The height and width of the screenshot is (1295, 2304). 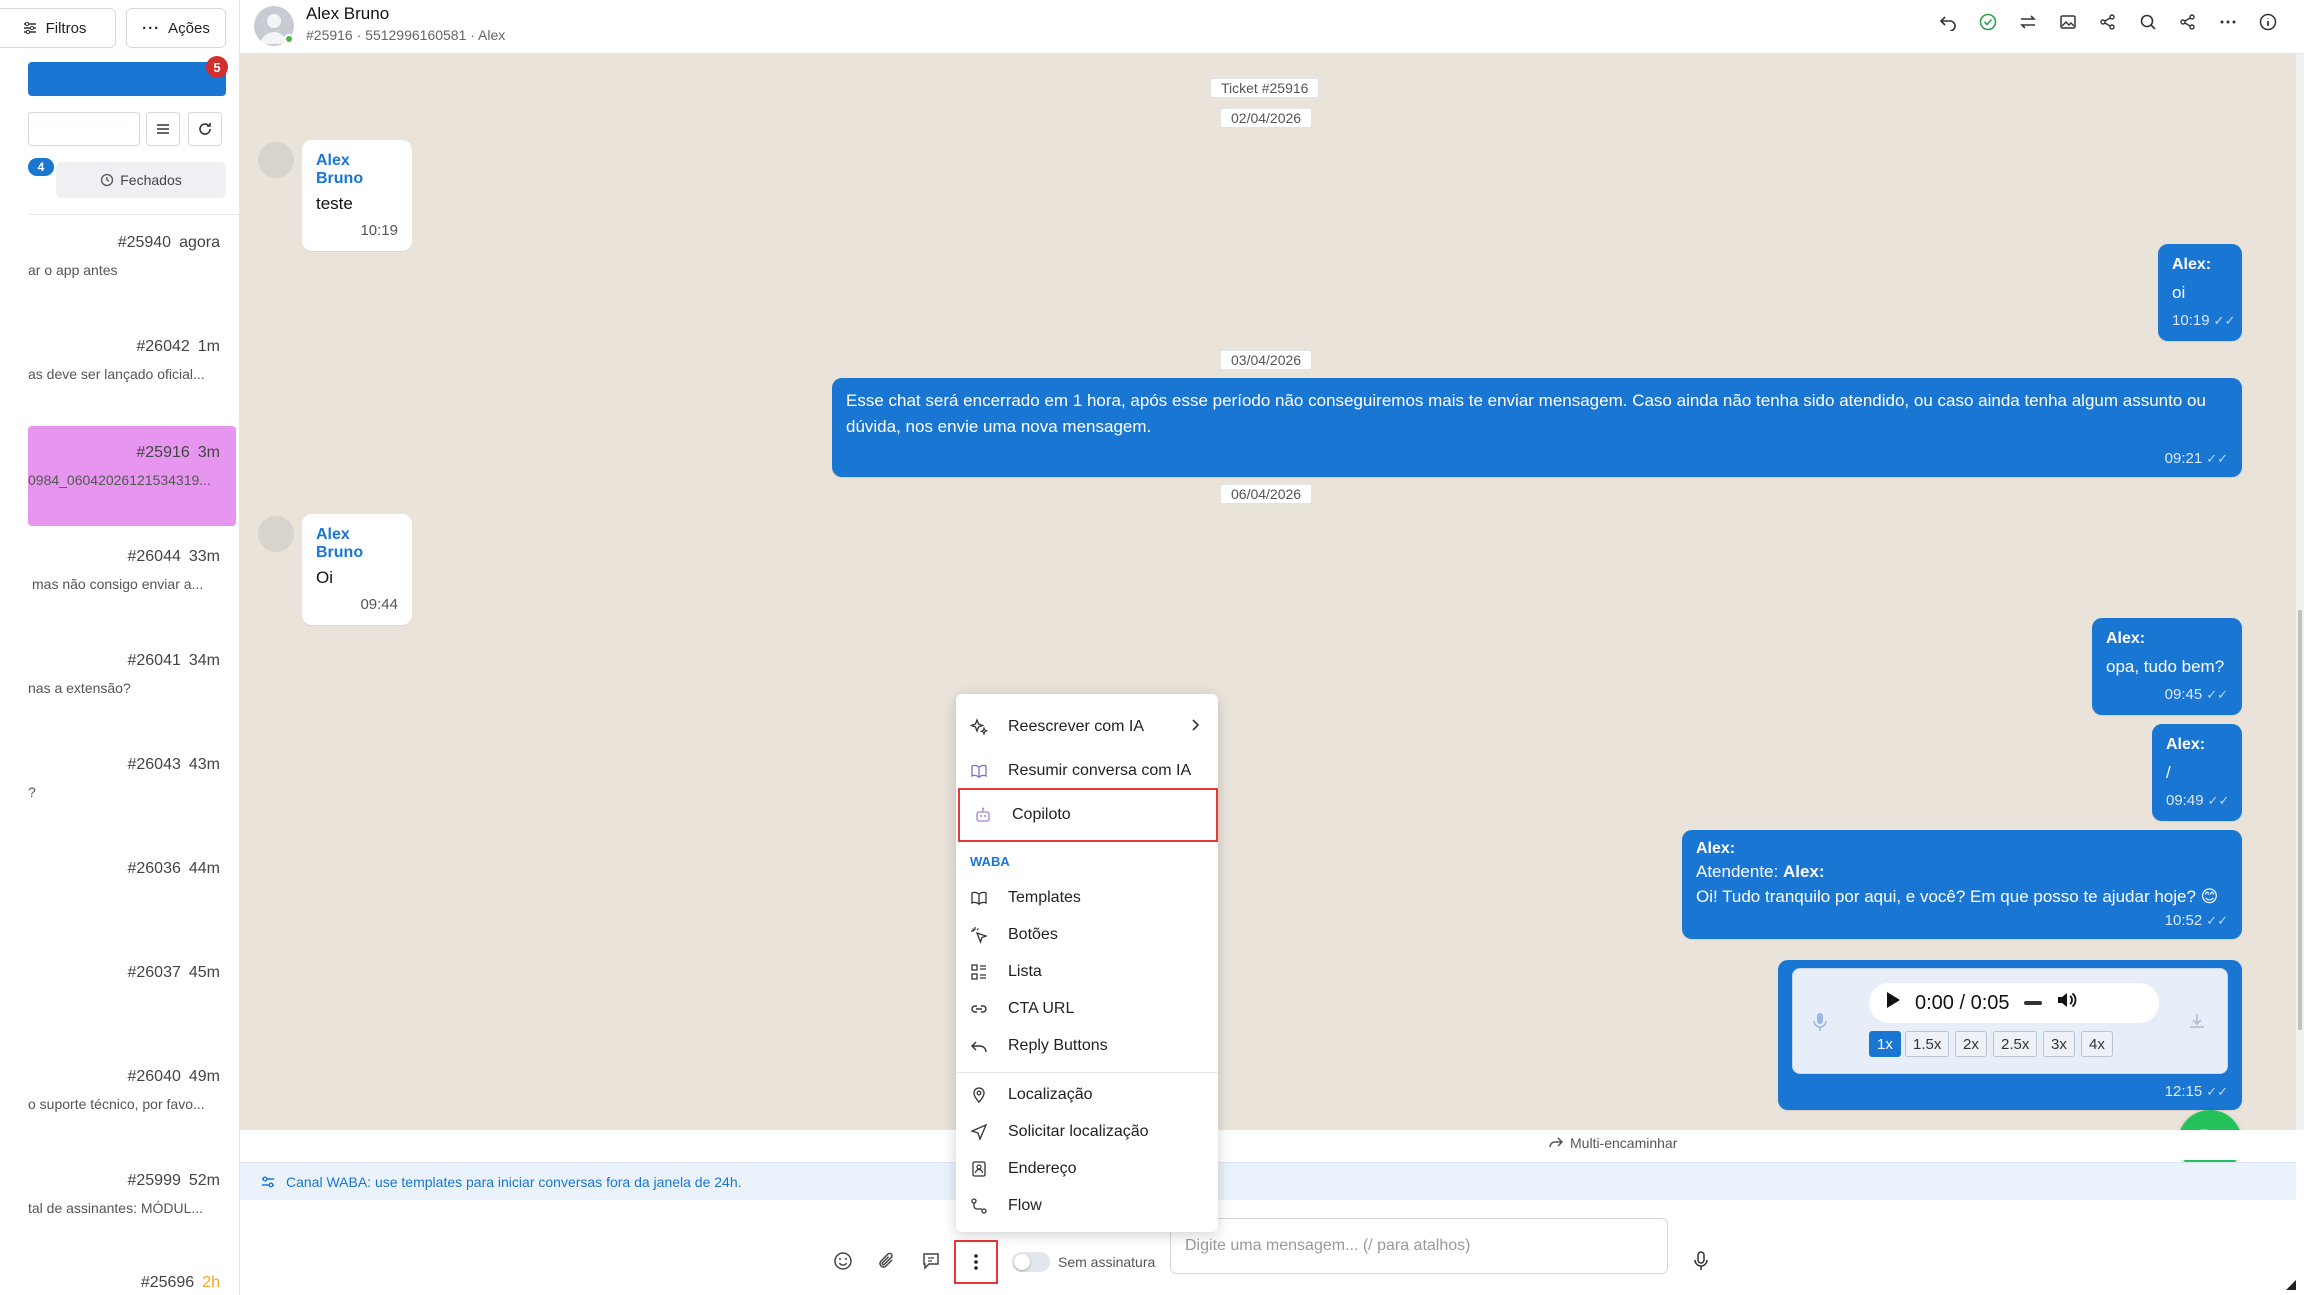 I want to click on menu-item-copilot: Copiloto, so click(x=1088, y=815).